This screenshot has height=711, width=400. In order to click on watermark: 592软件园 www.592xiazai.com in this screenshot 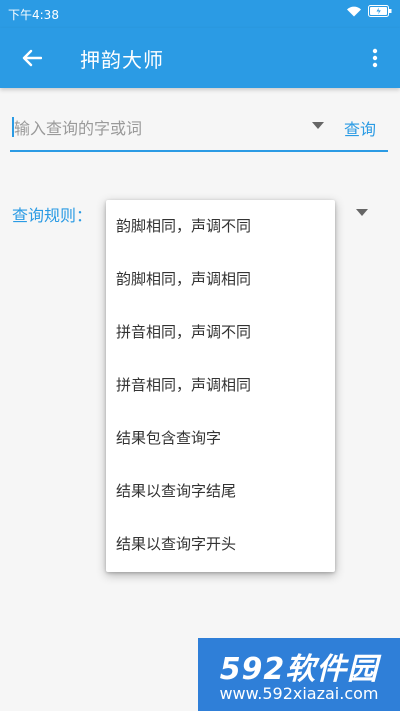, I will do `click(299, 674)`.